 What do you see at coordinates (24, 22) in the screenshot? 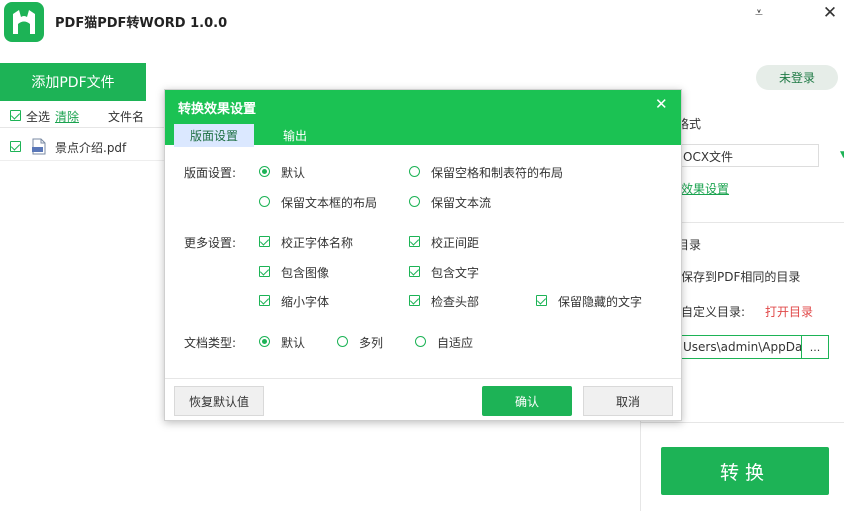
I see `app-logo-icon` at bounding box center [24, 22].